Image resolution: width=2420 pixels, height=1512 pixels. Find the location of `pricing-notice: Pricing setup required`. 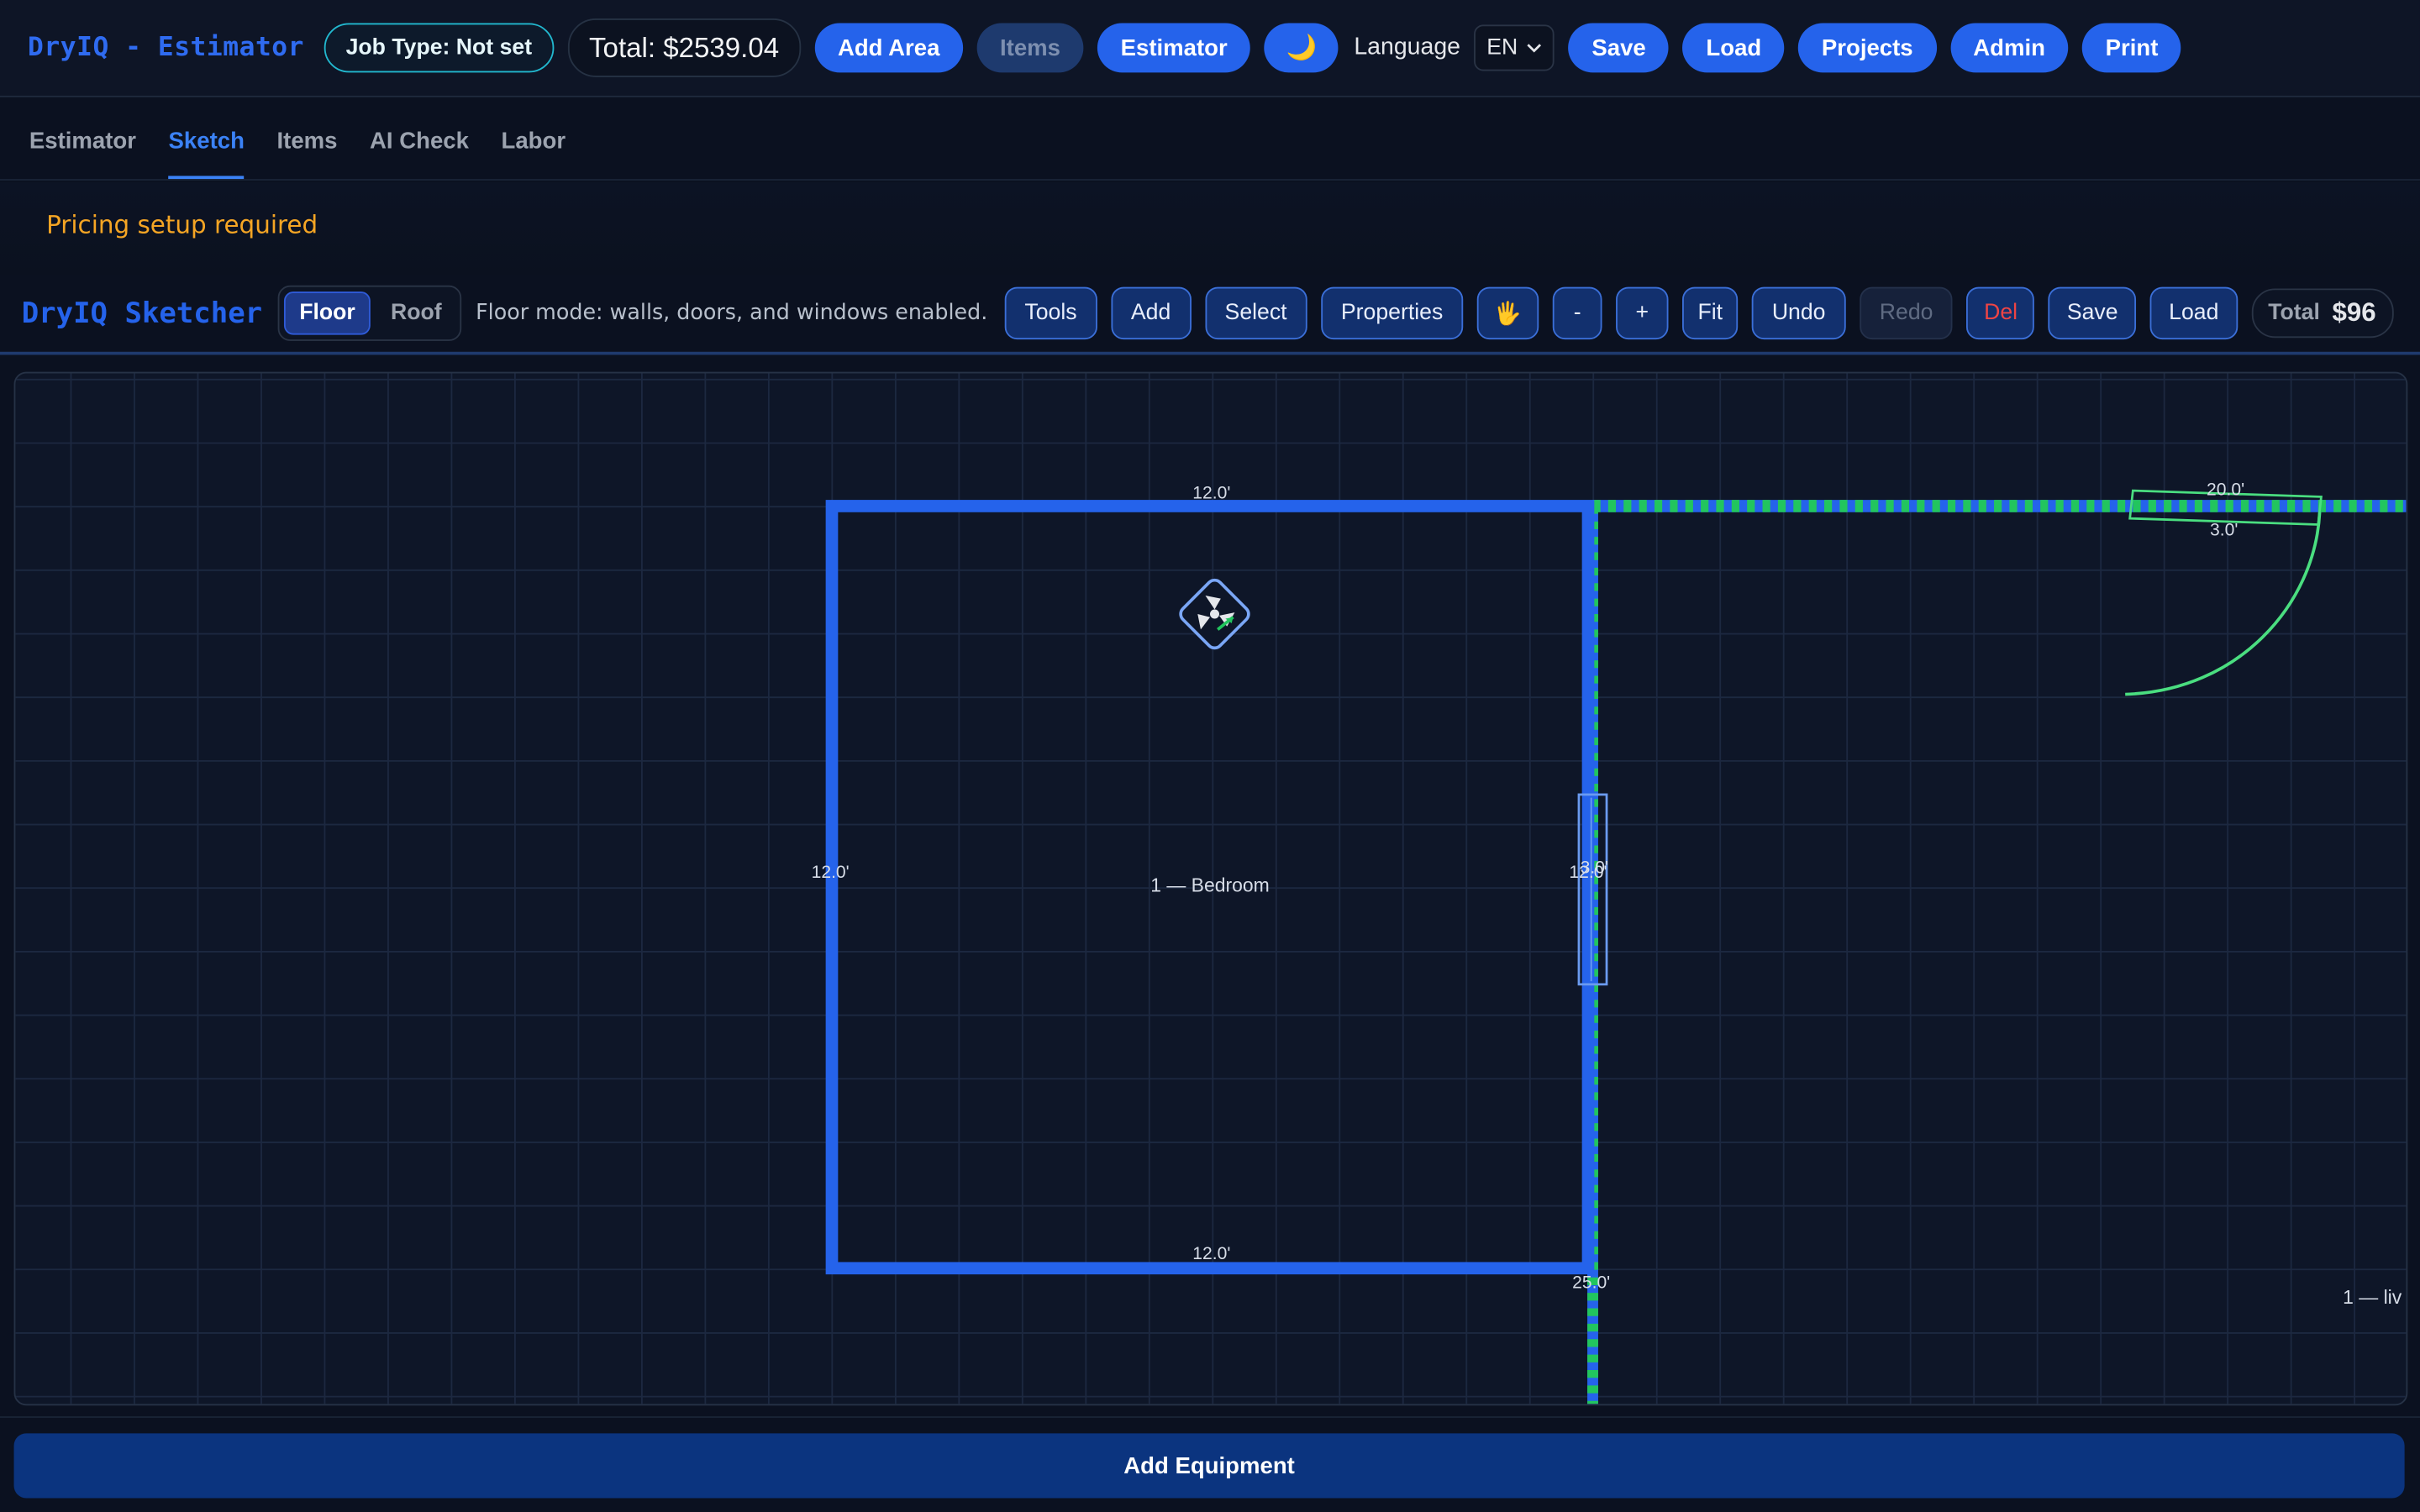

pricing-notice: Pricing setup required is located at coordinates (1210, 228).